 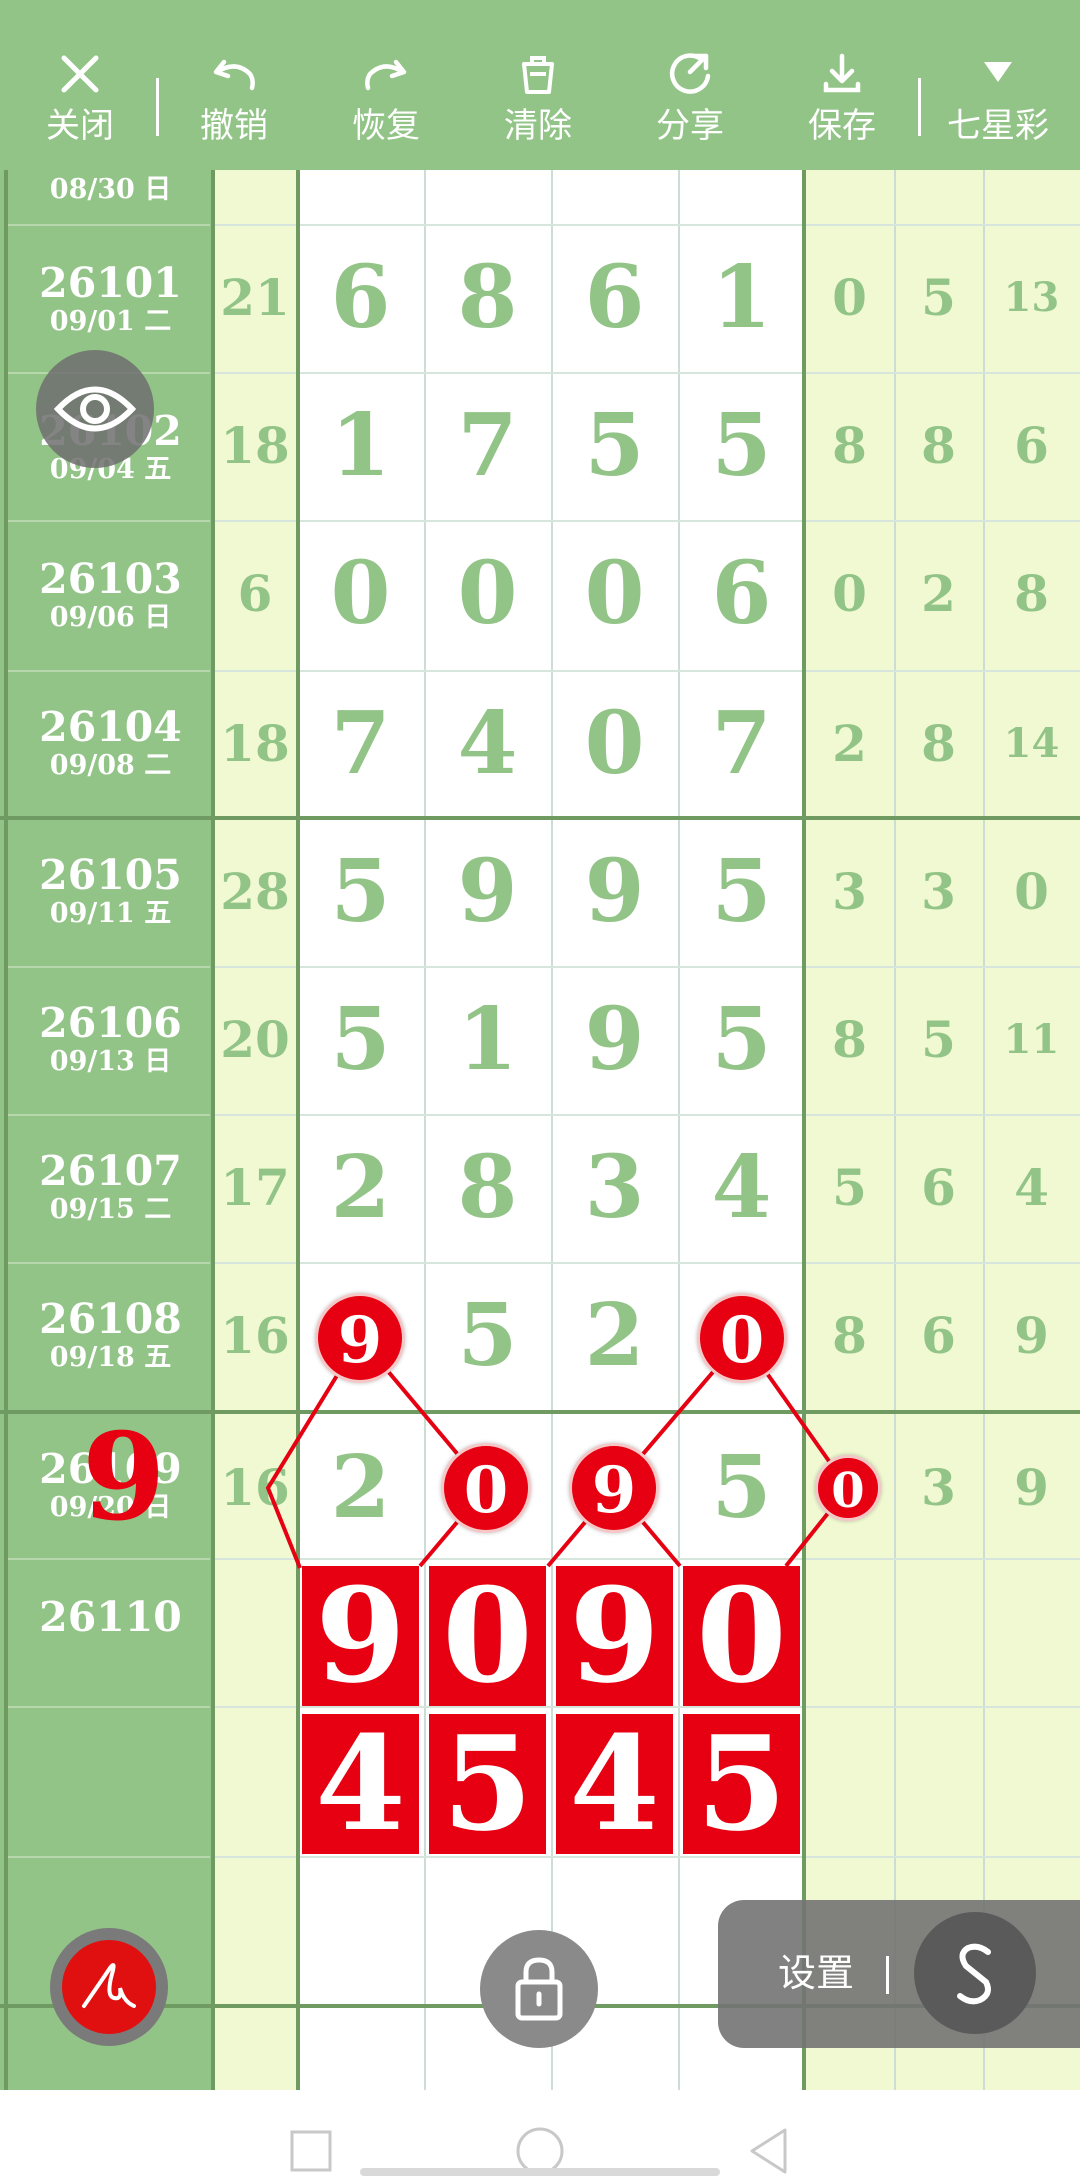 What do you see at coordinates (842, 98) in the screenshot?
I see `save-button: 保存` at bounding box center [842, 98].